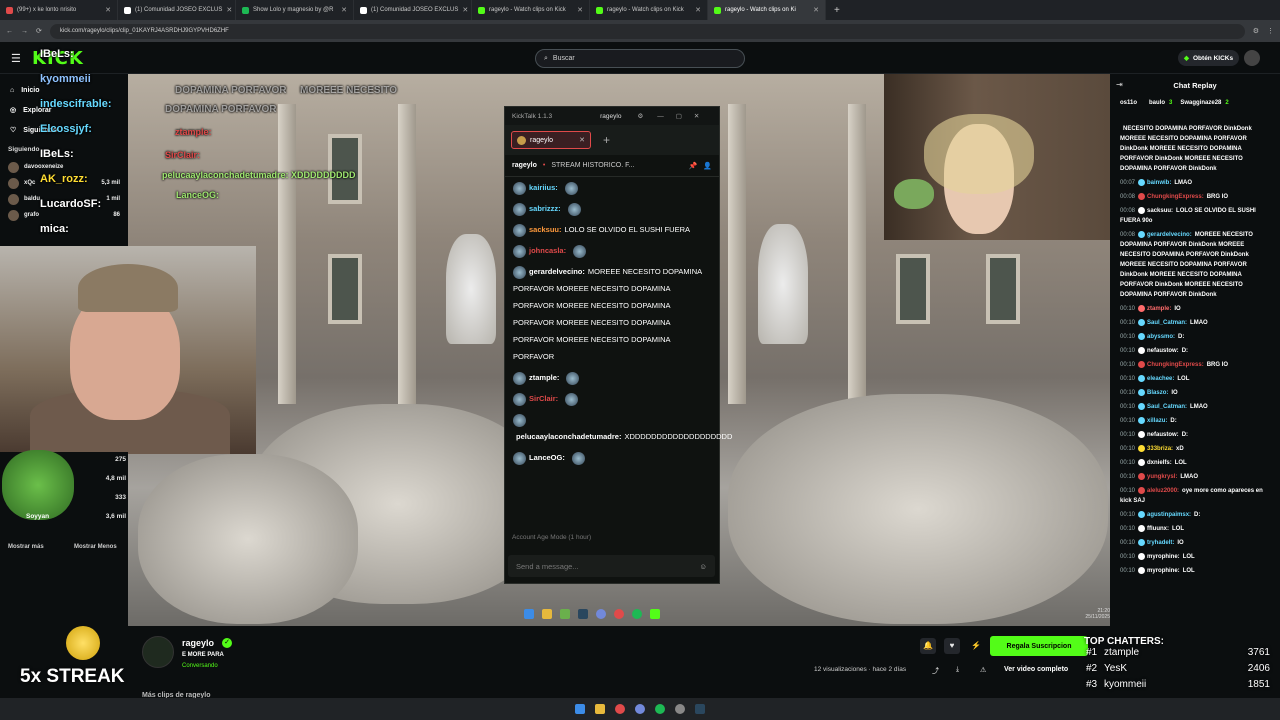 The width and height of the screenshot is (1280, 720). I want to click on full-video-link: Ver video completo, so click(1036, 669).